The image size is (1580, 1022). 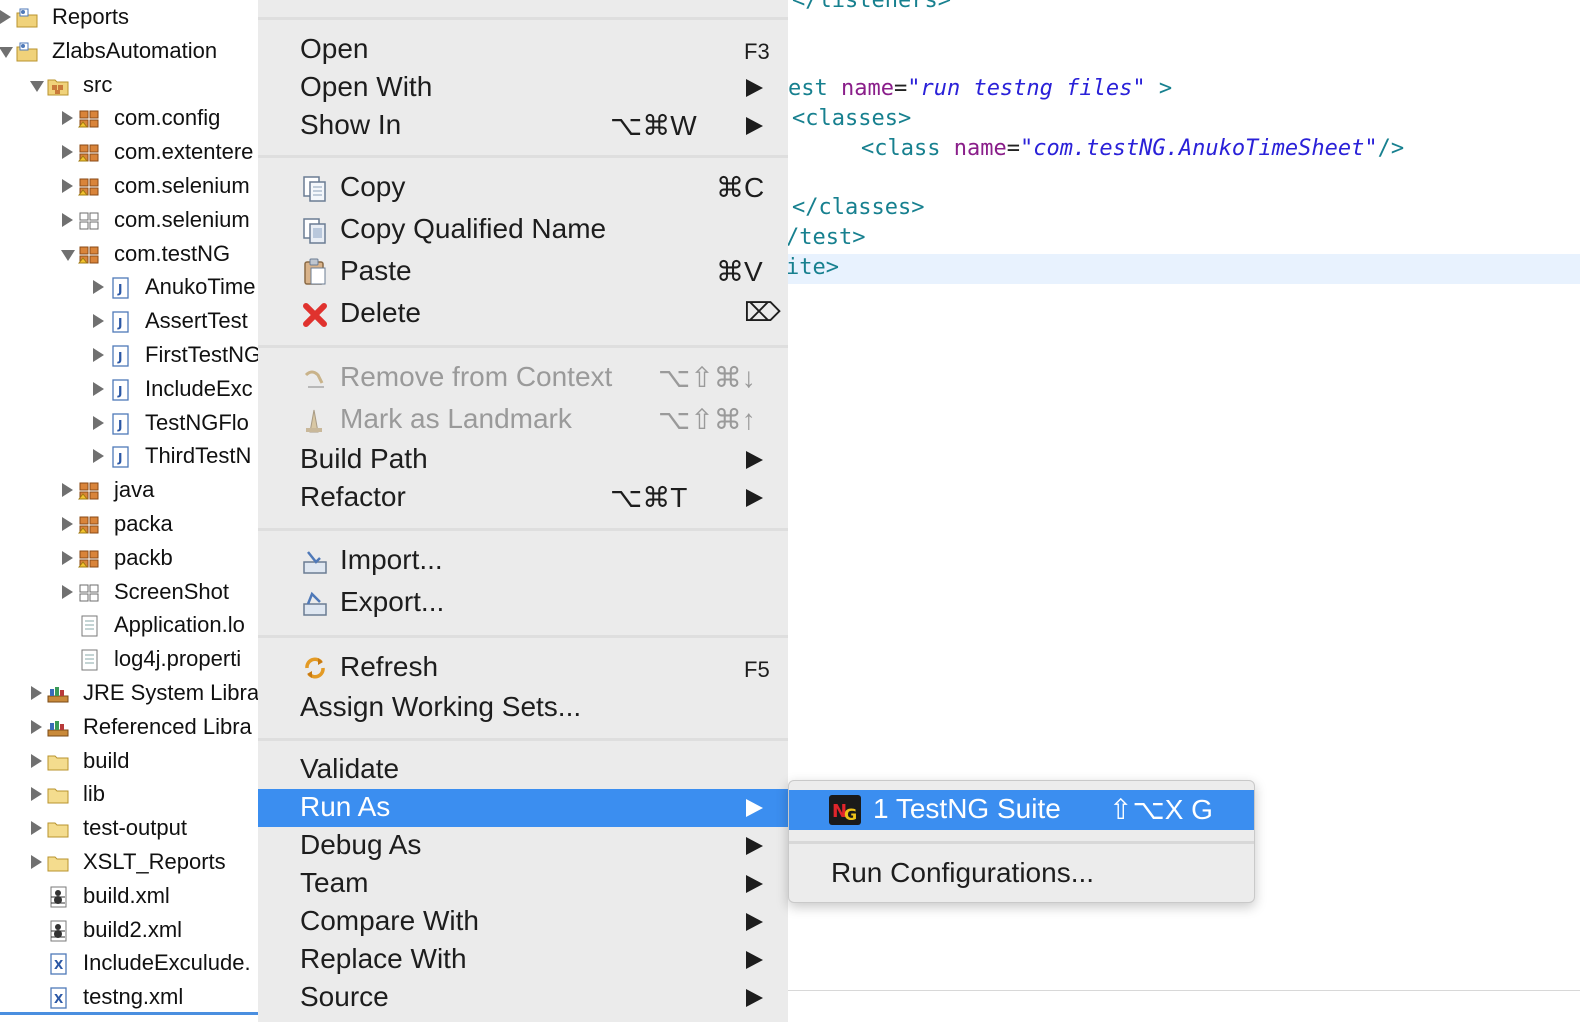 I want to click on tree-item: JRE System Libra, so click(x=129, y=692).